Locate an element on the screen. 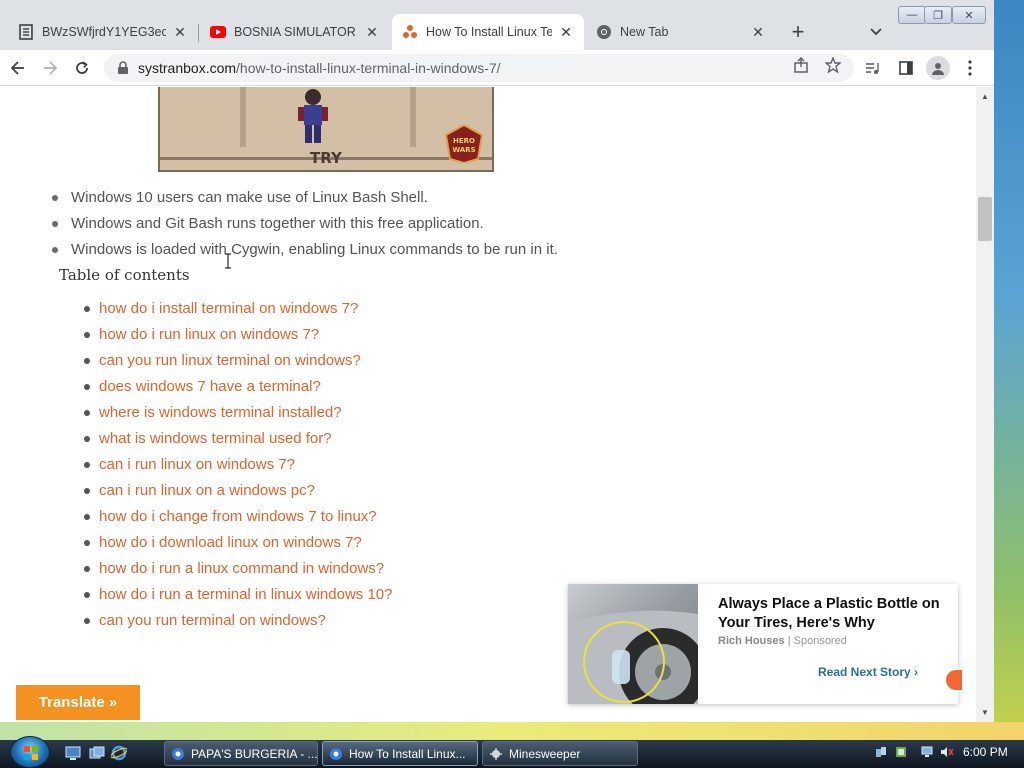 This screenshot has height=768, width=1024. hero-character-image is located at coordinates (313, 117).